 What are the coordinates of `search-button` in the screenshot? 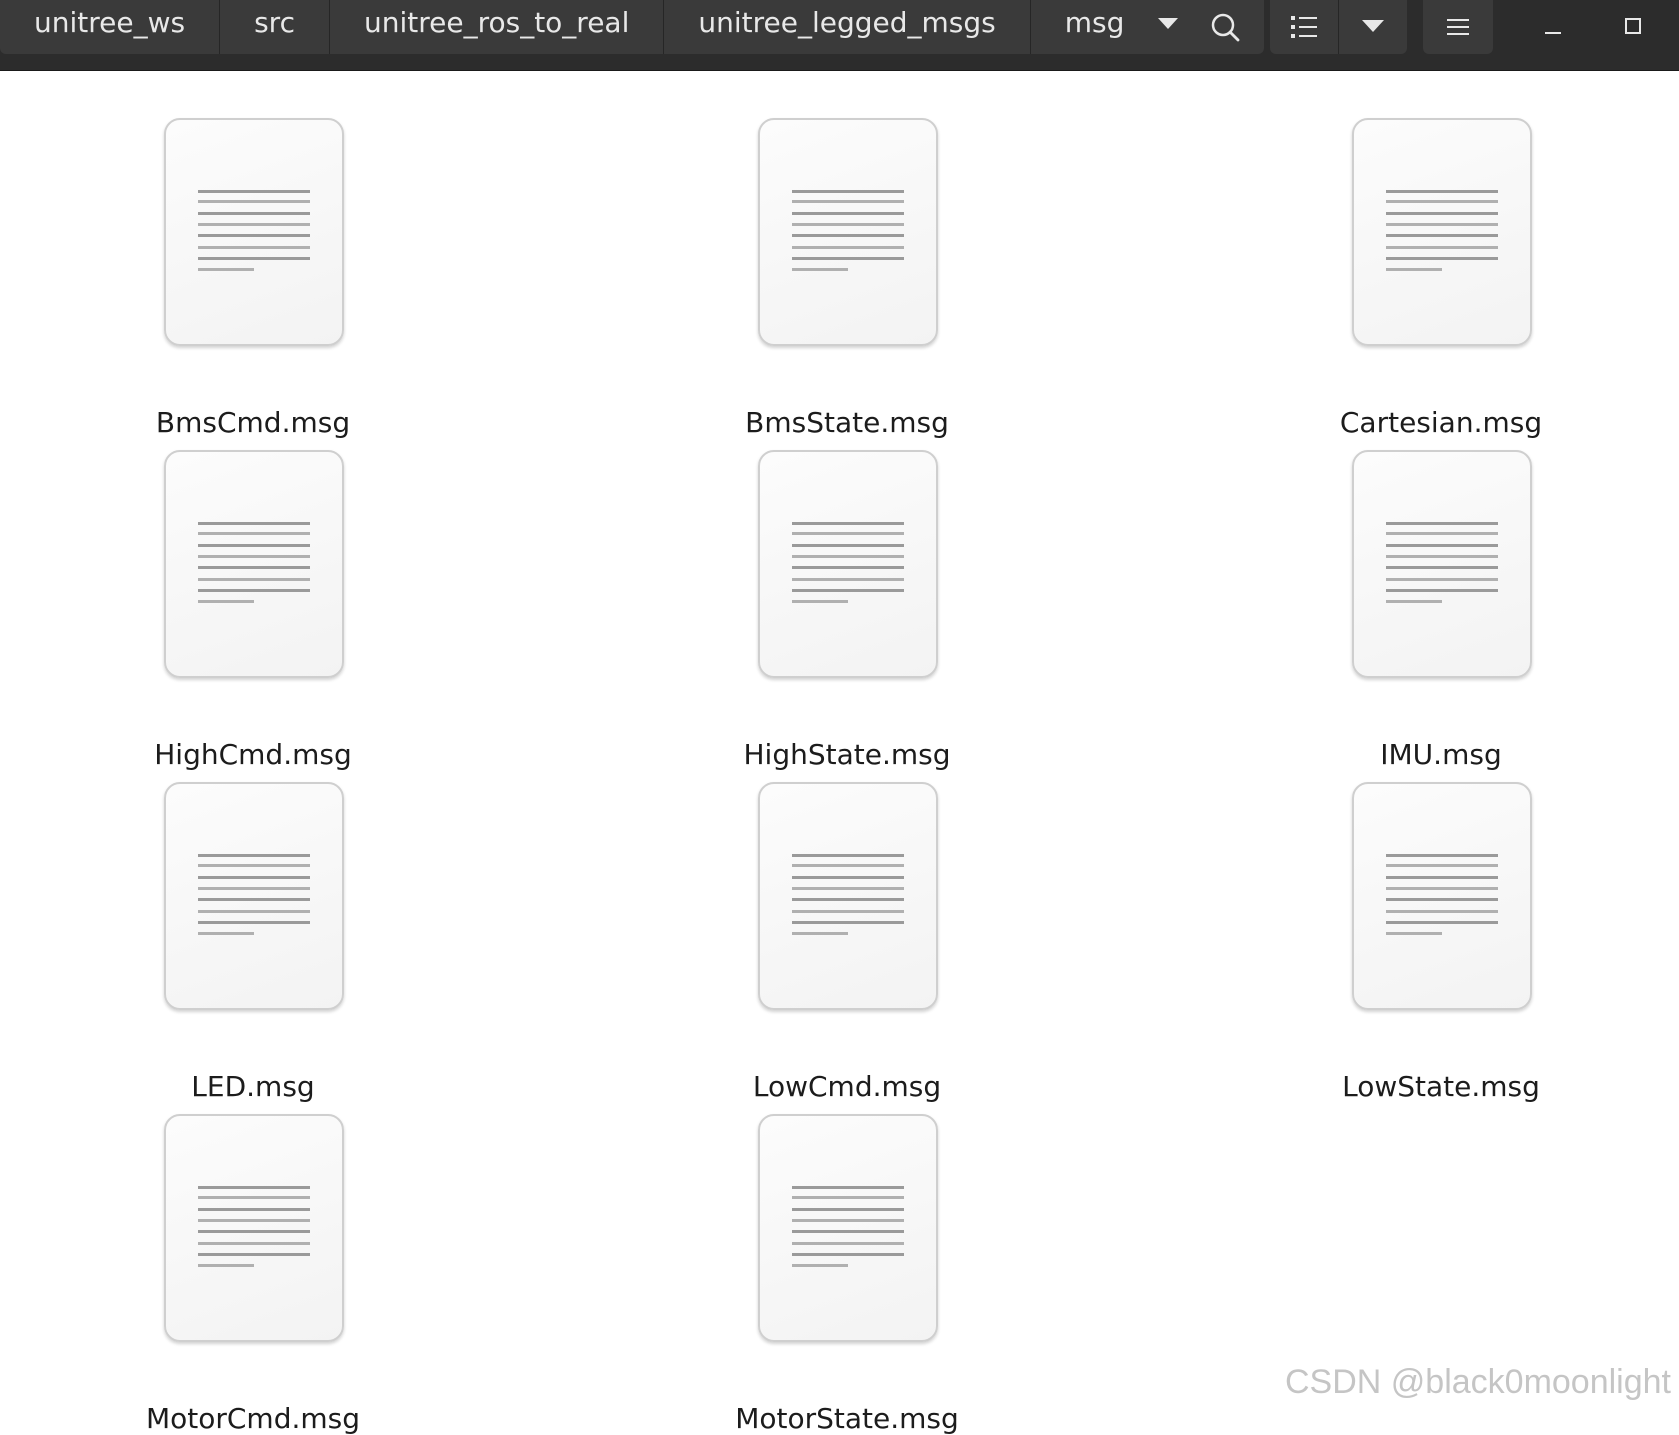 It's located at (1225, 27).